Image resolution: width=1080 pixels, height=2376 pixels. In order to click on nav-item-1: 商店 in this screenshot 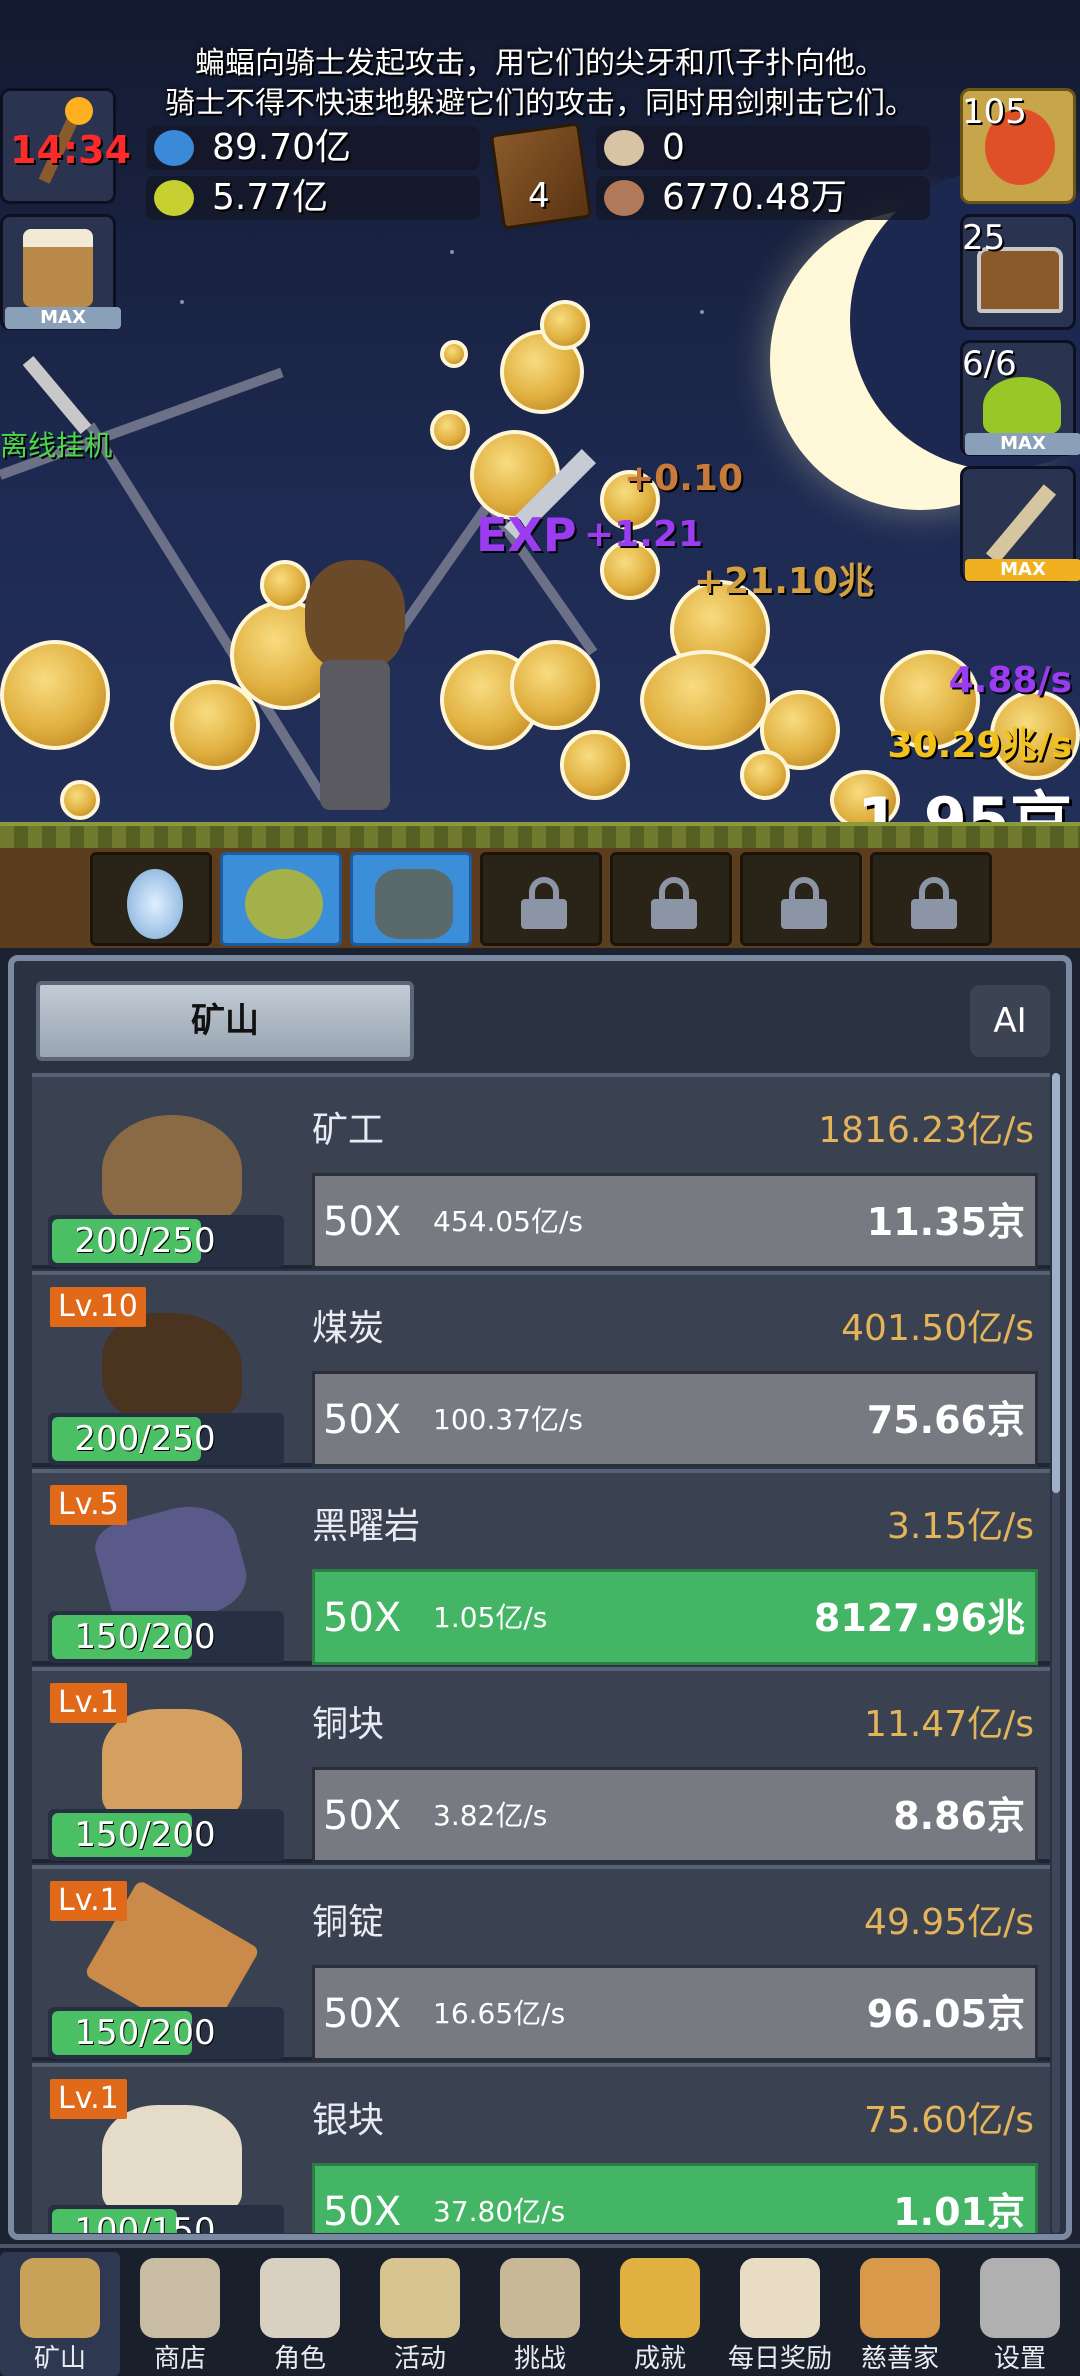, I will do `click(180, 2314)`.